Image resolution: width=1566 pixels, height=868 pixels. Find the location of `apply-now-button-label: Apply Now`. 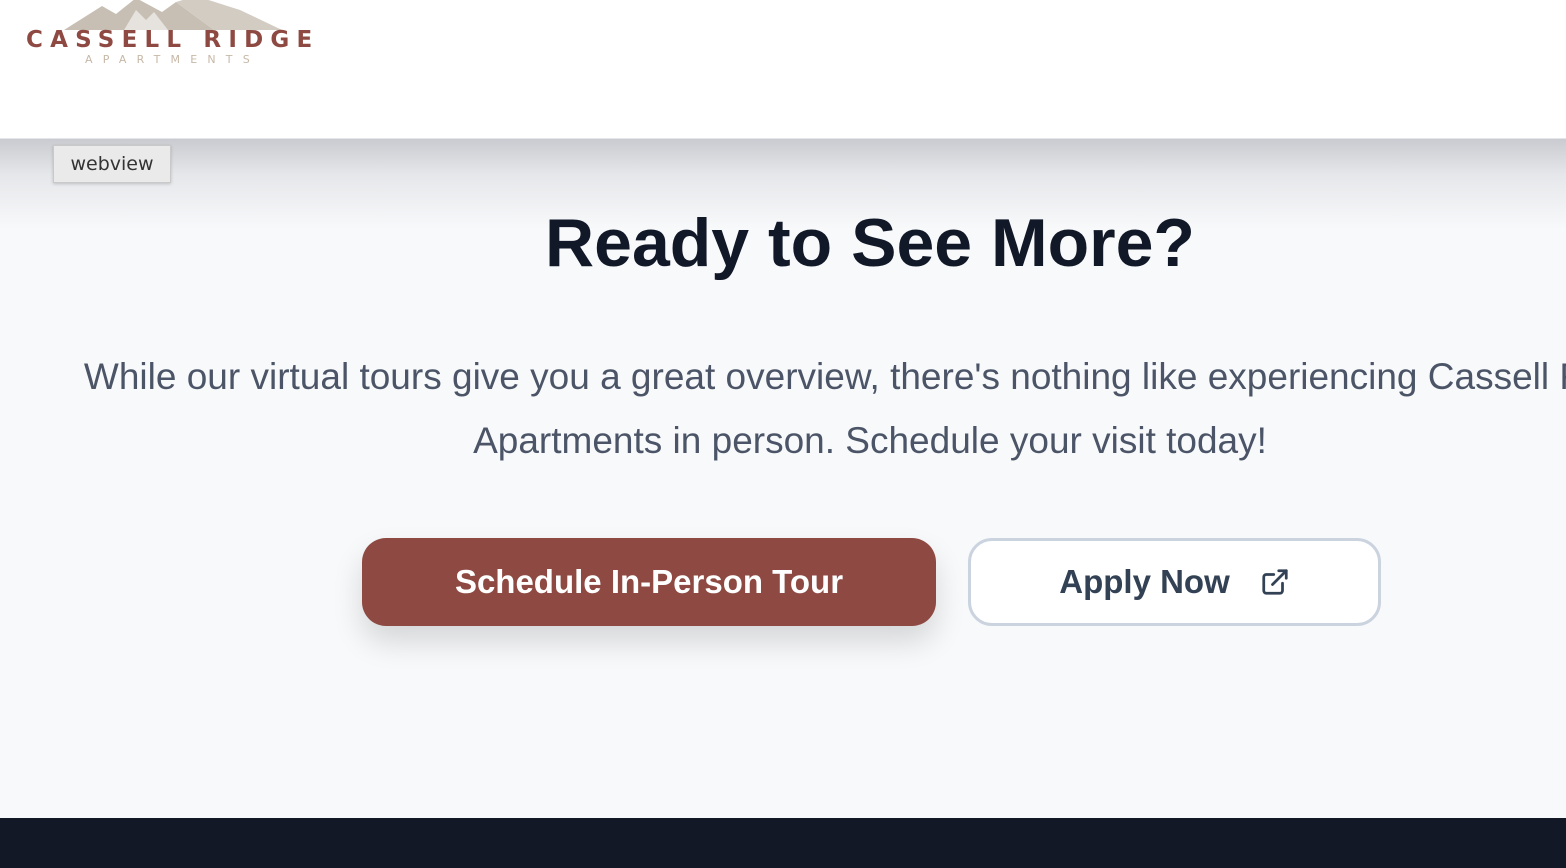

apply-now-button-label: Apply Now is located at coordinates (1144, 581).